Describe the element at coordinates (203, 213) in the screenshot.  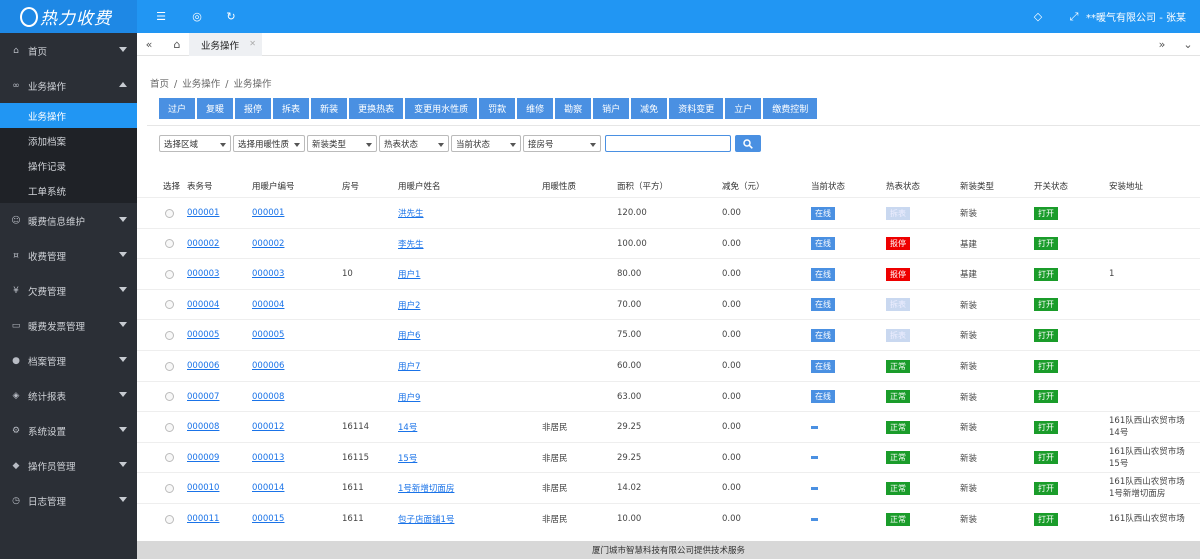
I see `meter-number-link: 000001` at that location.